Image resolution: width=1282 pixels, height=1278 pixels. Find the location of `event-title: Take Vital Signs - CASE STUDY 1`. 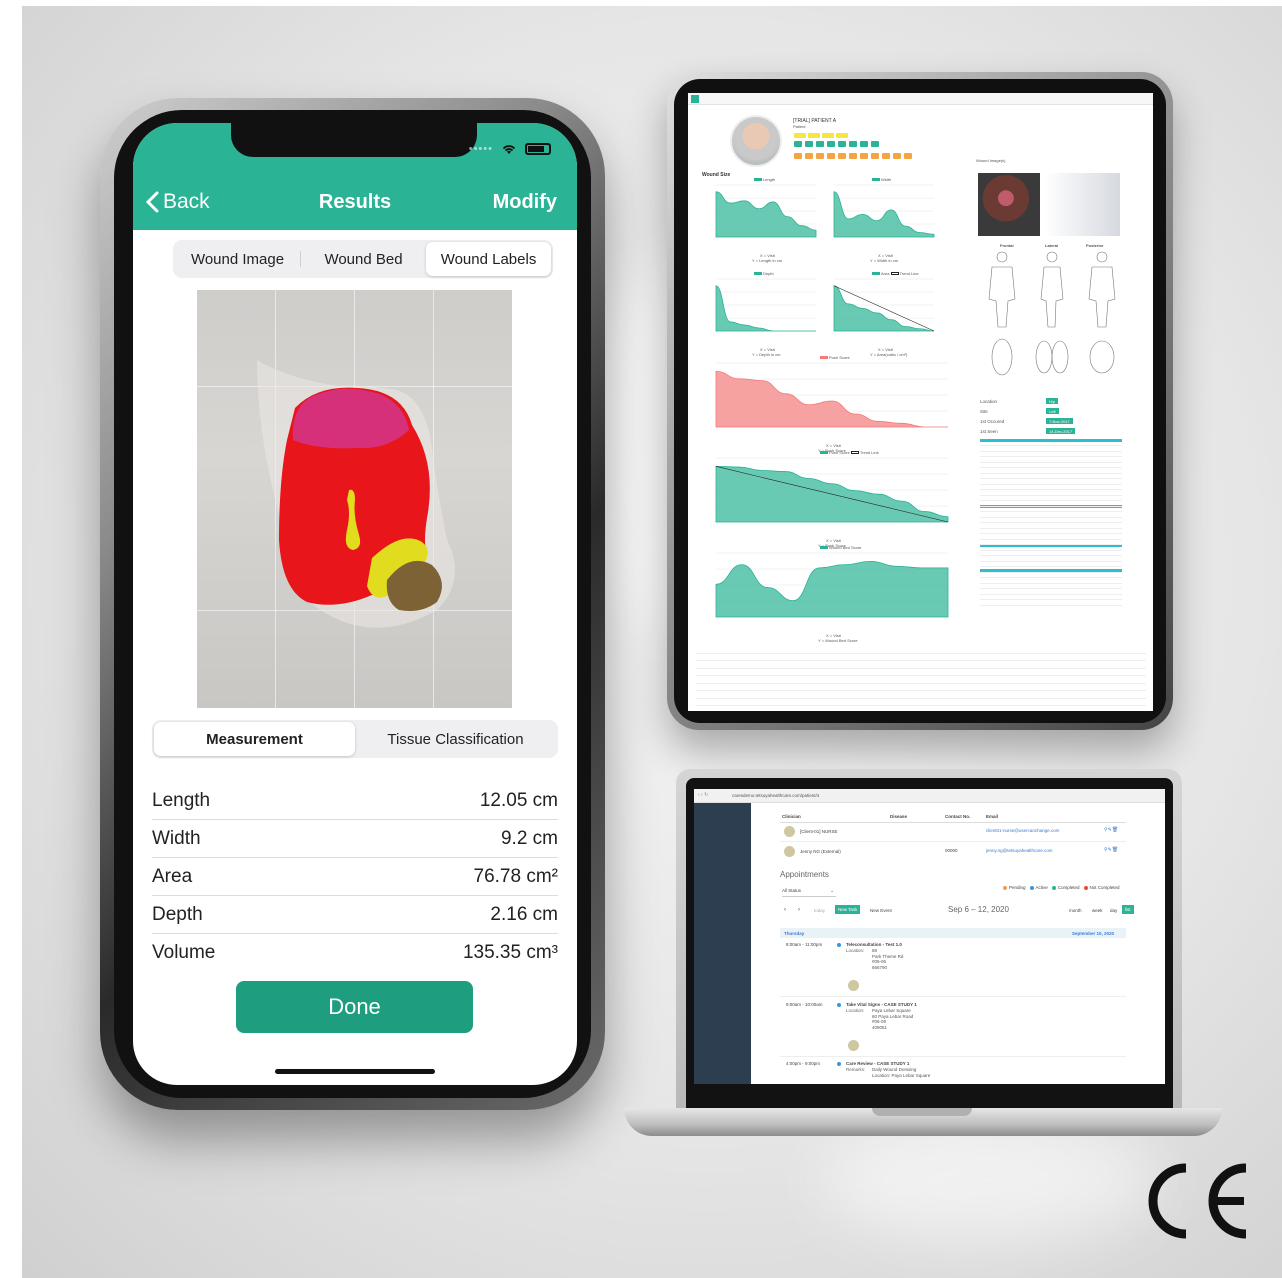

event-title: Take Vital Signs - CASE STUDY 1 is located at coordinates (881, 1004).